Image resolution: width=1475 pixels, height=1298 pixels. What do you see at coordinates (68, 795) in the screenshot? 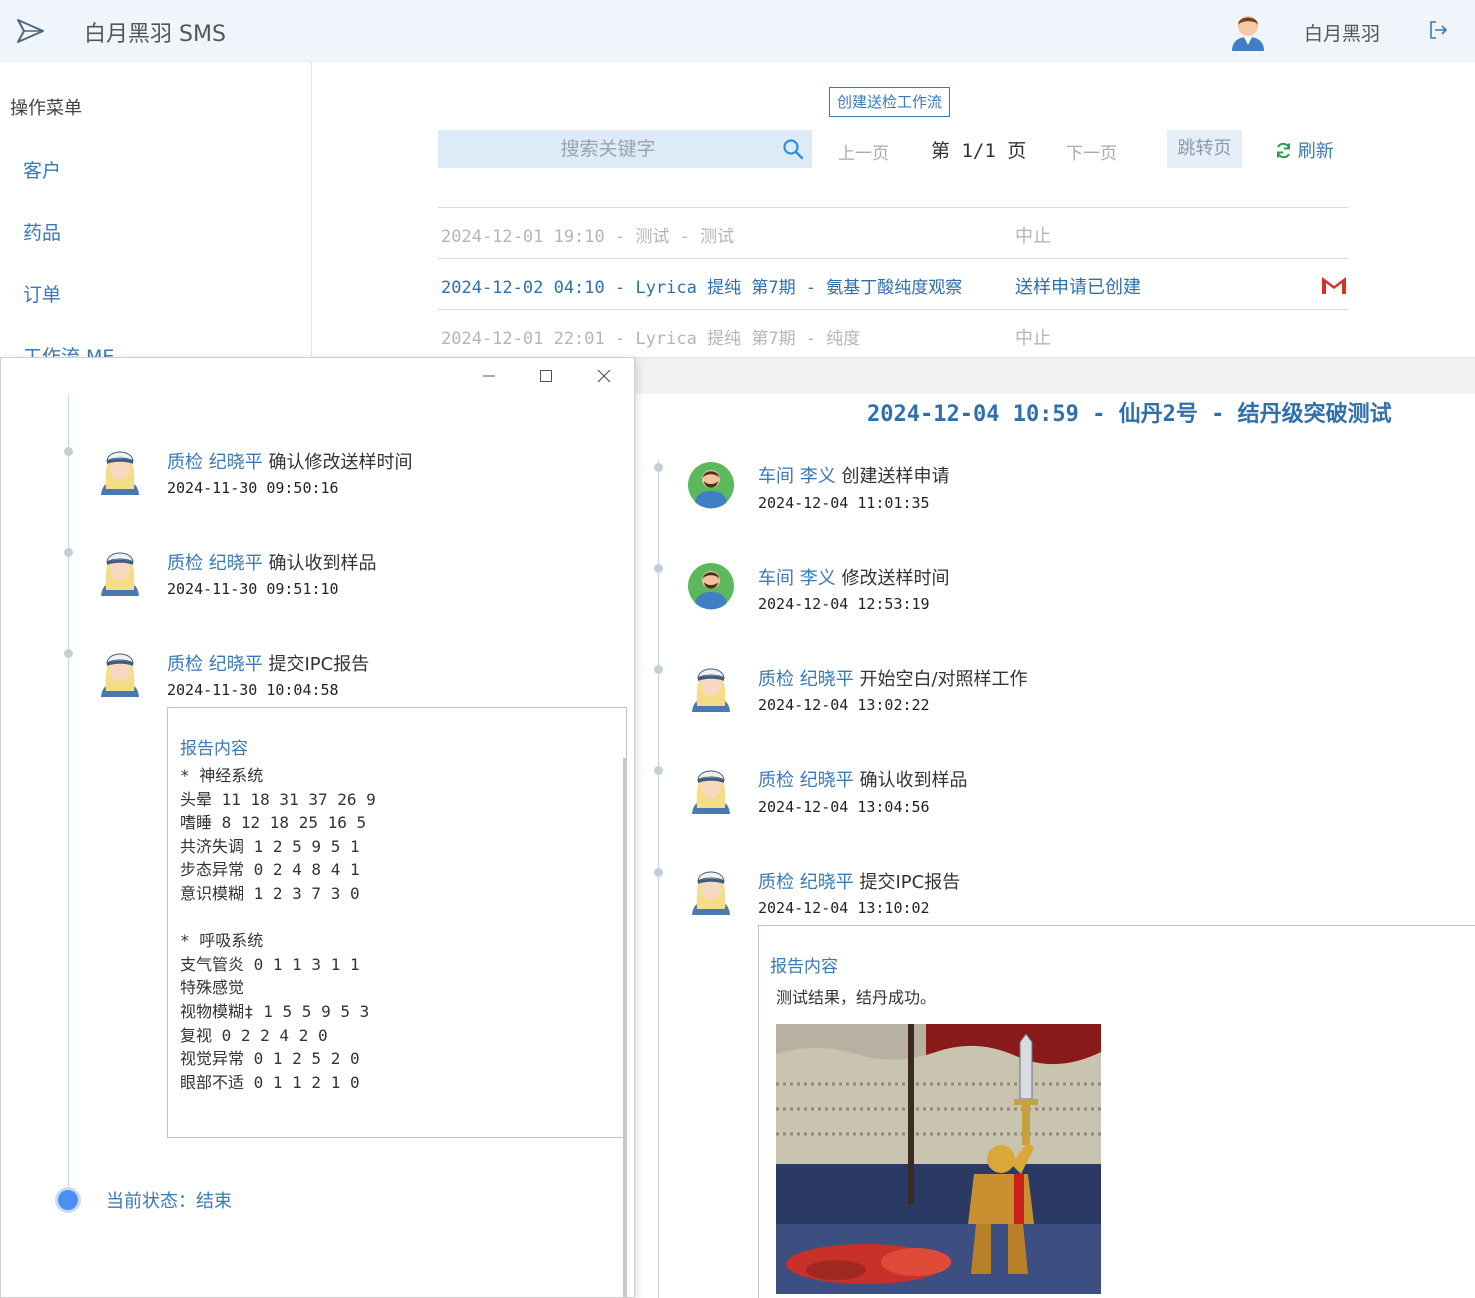
I see `timeline-line` at bounding box center [68, 795].